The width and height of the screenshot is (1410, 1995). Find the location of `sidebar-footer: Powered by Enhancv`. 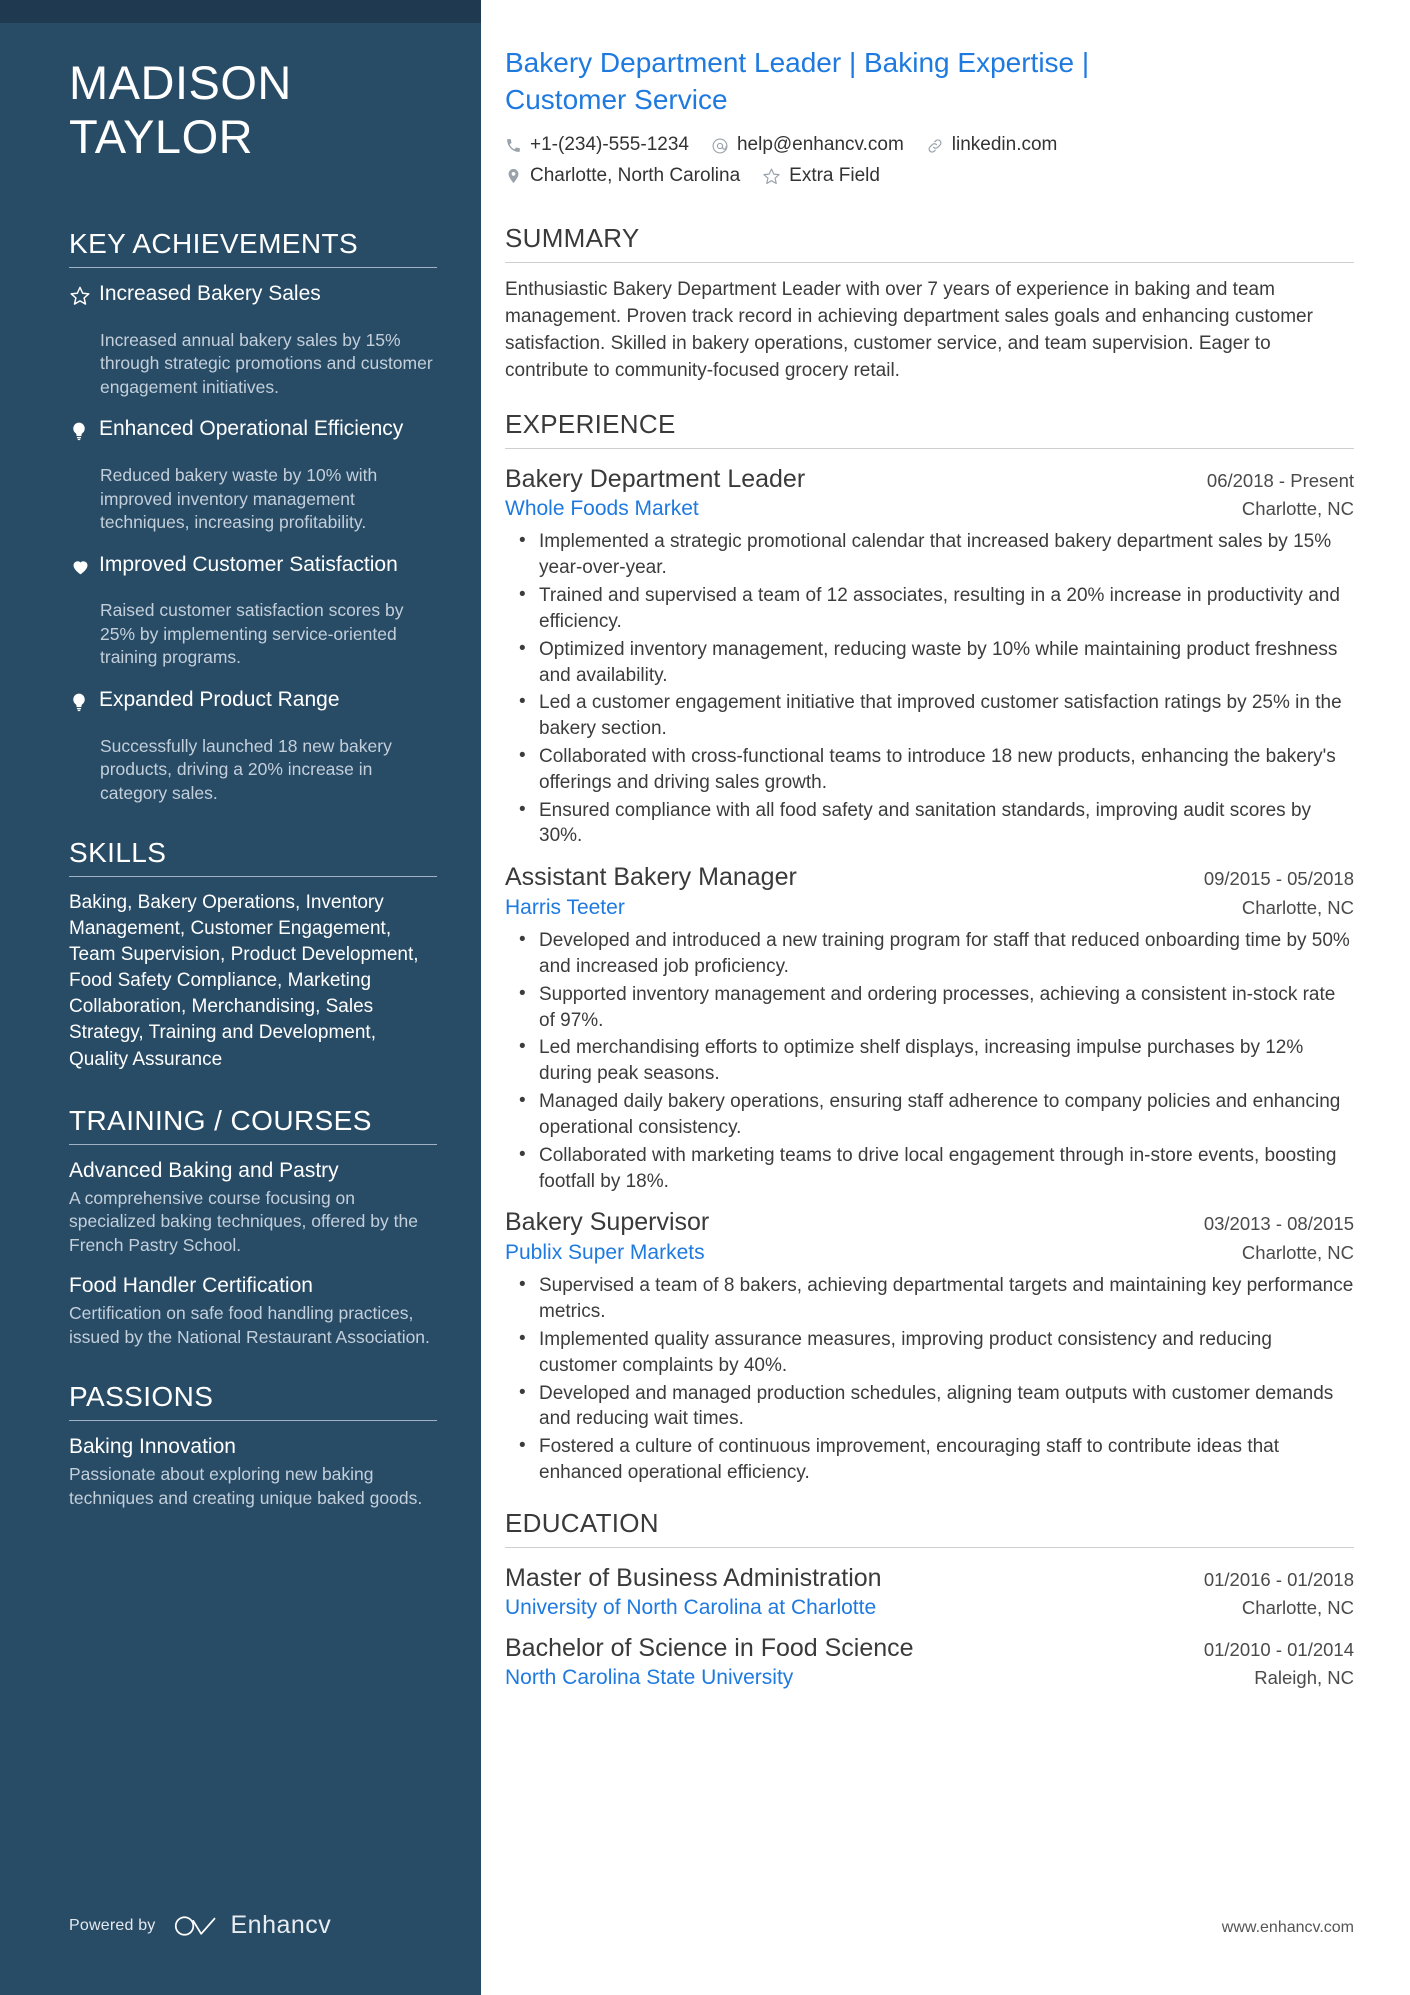

sidebar-footer: Powered by Enhancv is located at coordinates (240, 1953).